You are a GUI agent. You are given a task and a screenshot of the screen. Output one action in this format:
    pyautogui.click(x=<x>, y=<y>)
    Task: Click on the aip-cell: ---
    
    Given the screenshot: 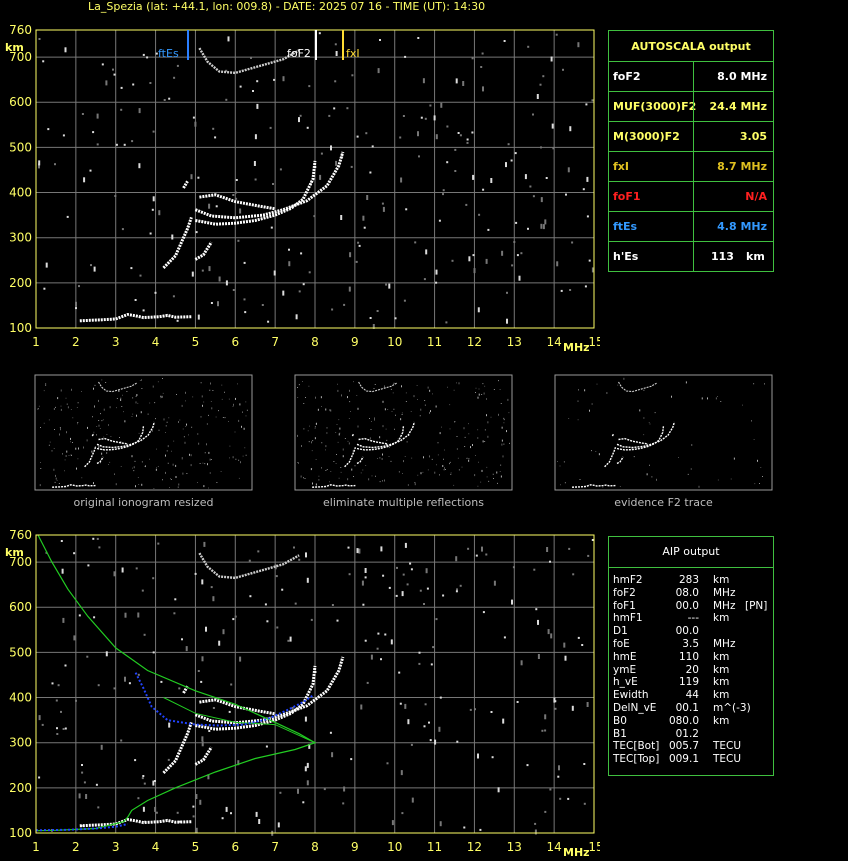 What is the action you would take?
    pyautogui.click(x=693, y=618)
    